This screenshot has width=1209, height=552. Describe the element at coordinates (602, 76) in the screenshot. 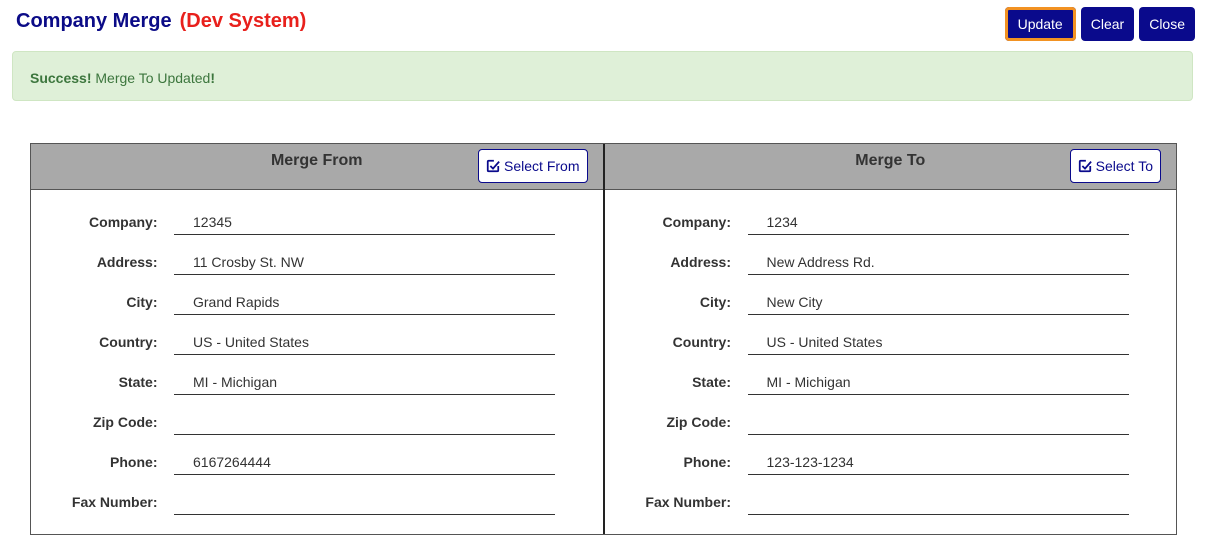

I see `success-alert: Success! Merge To Updated!` at that location.